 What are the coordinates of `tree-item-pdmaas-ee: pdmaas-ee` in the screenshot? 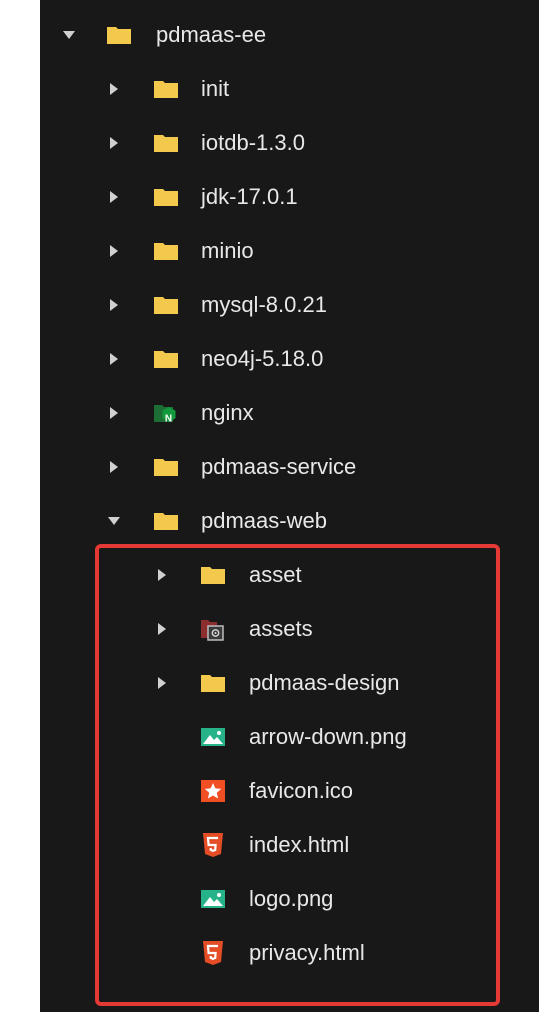 It's located at (269, 35).